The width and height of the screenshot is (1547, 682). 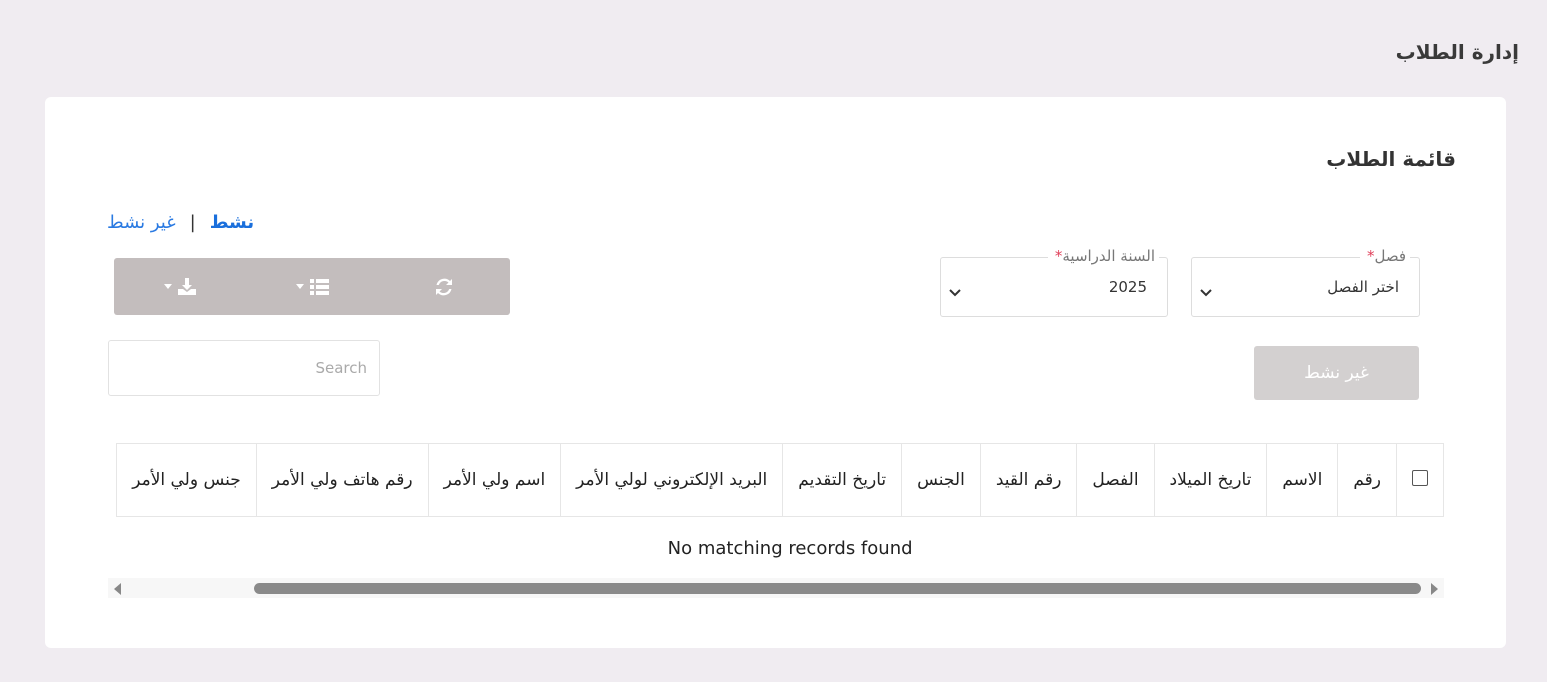 I want to click on select-all-header, so click(x=1420, y=480).